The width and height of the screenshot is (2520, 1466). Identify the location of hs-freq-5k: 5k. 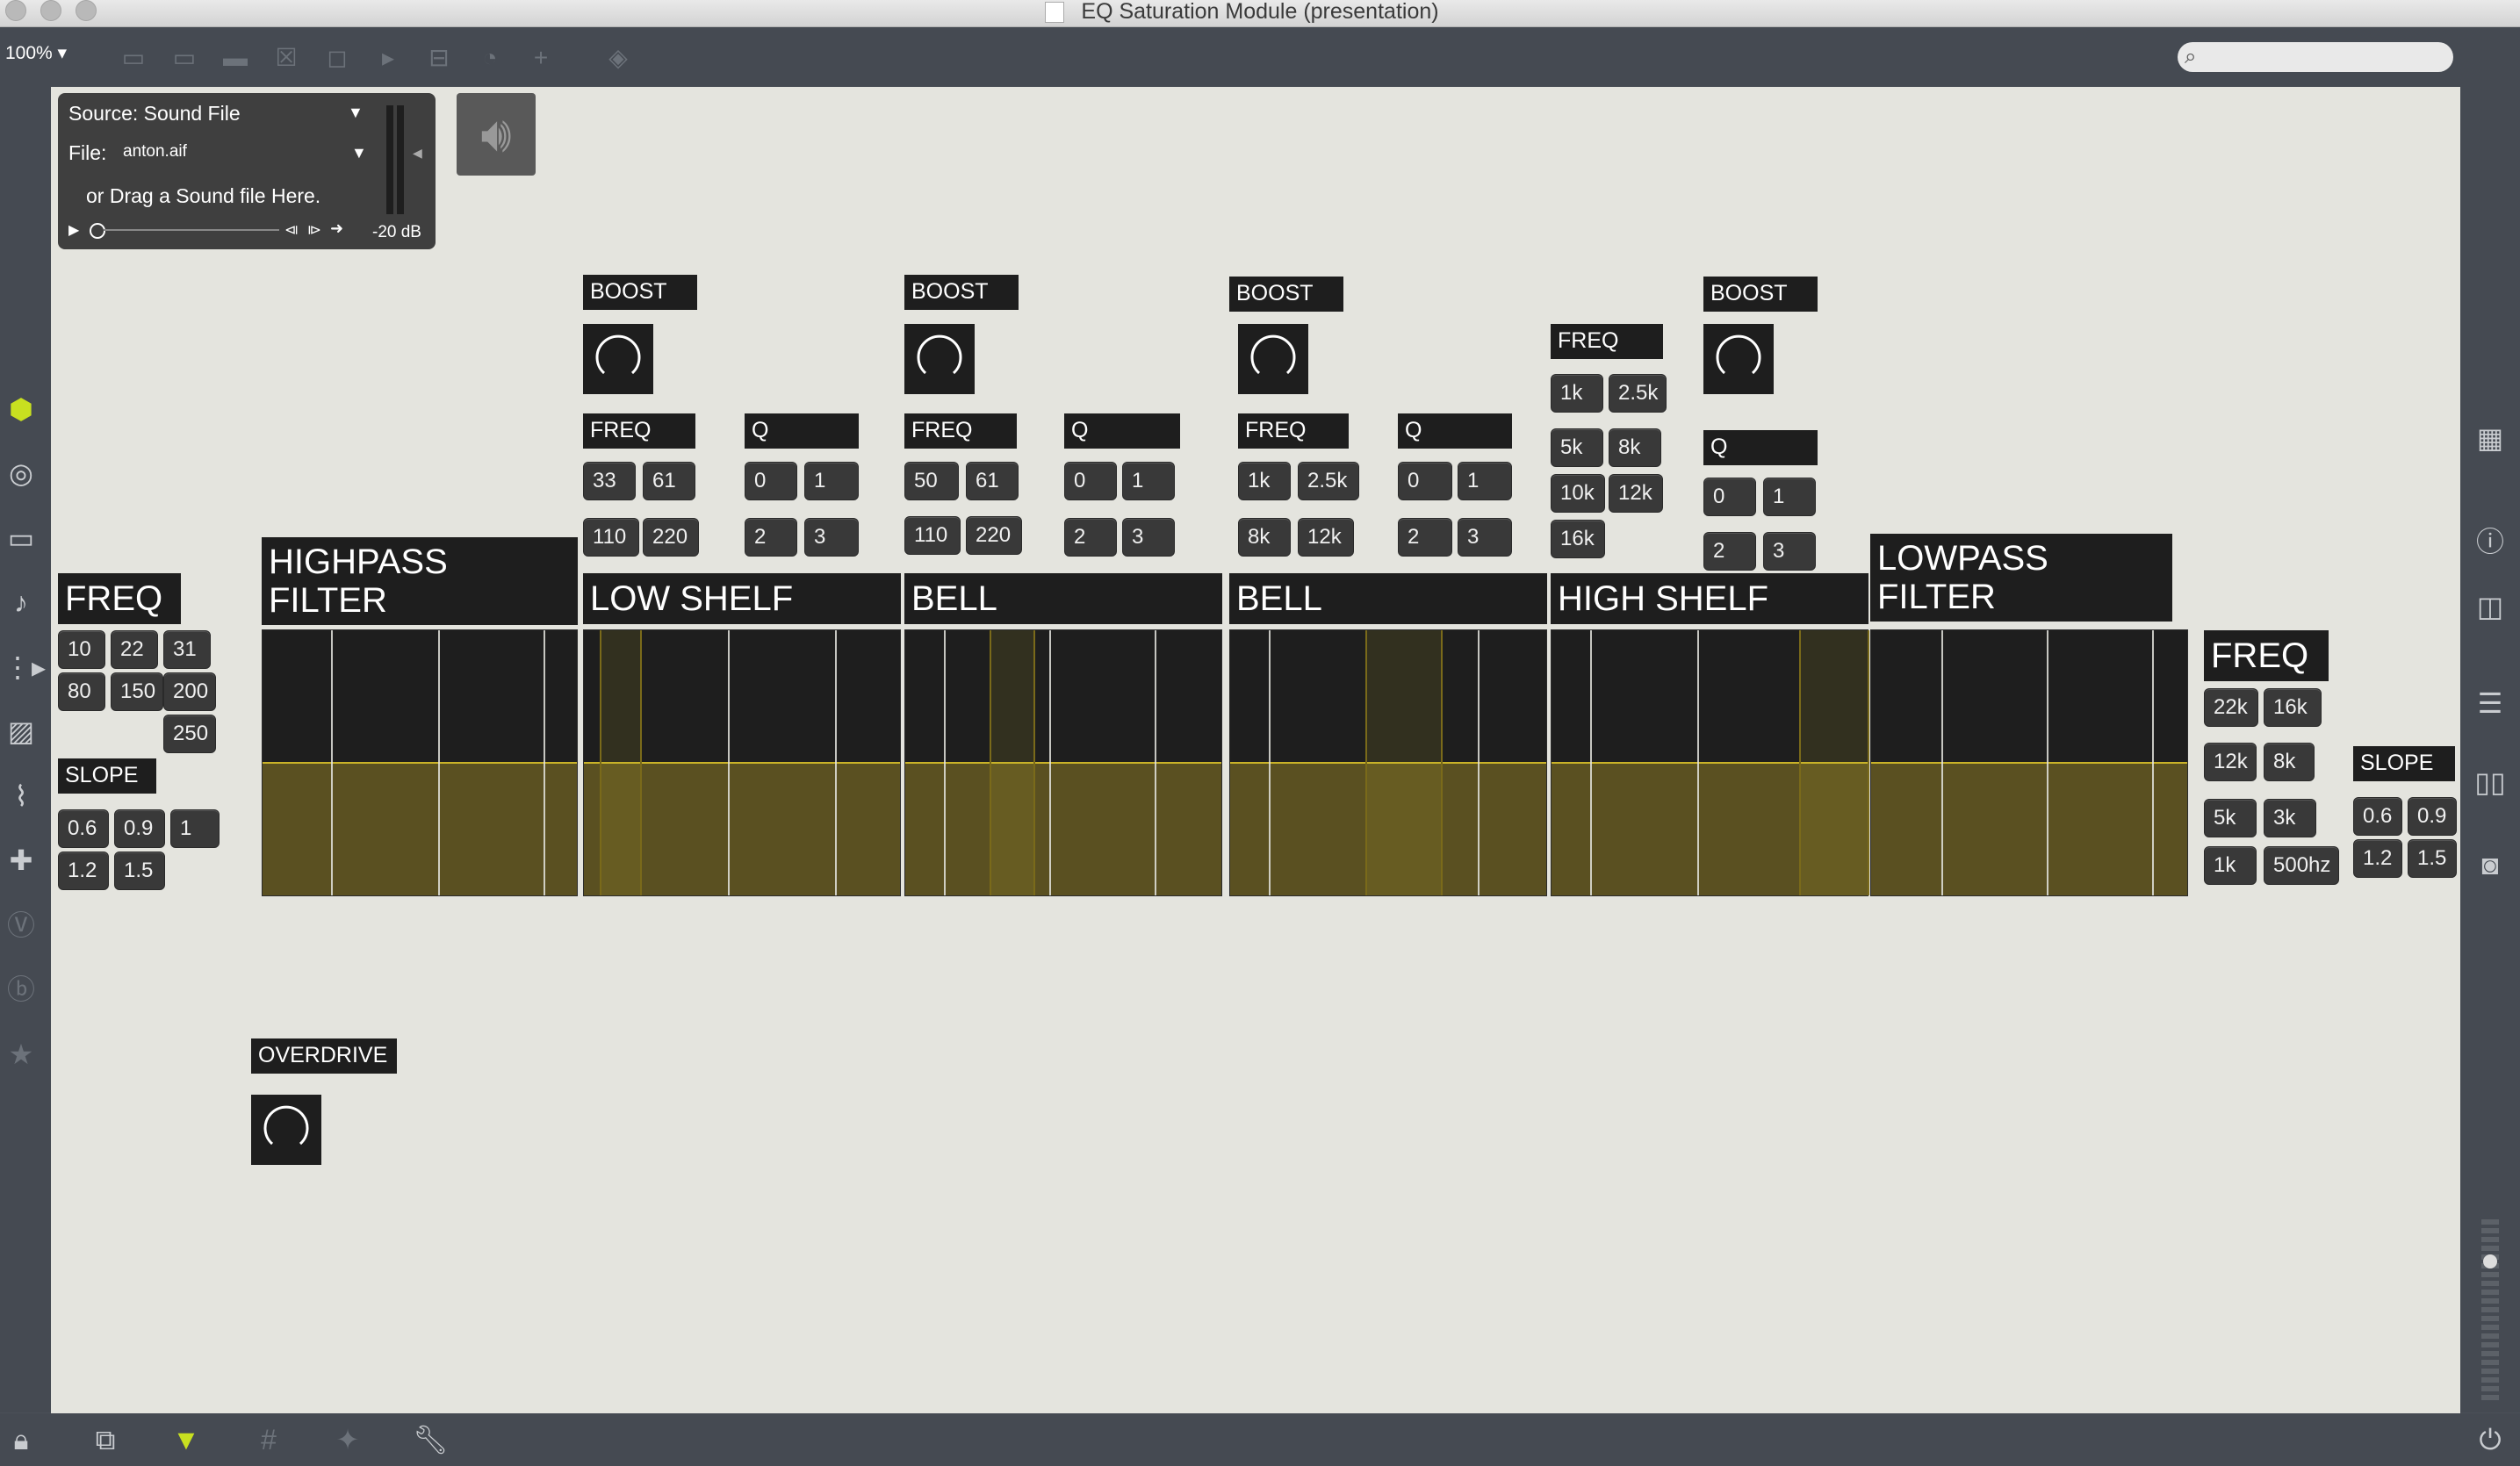
(1577, 447).